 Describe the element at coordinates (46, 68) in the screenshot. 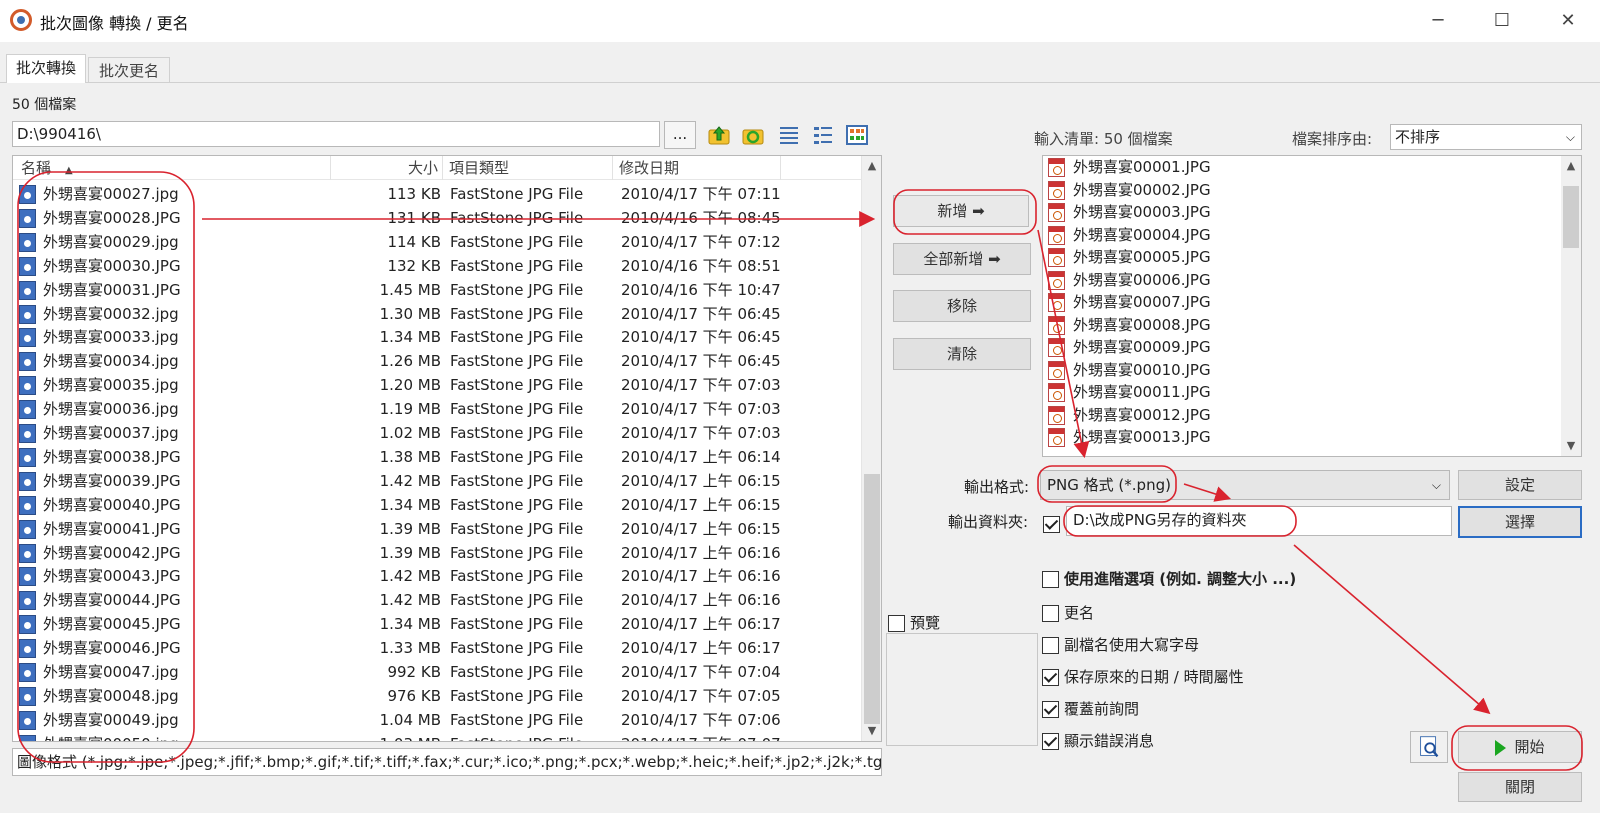

I see `tab-batch-convert: 批次轉換` at that location.